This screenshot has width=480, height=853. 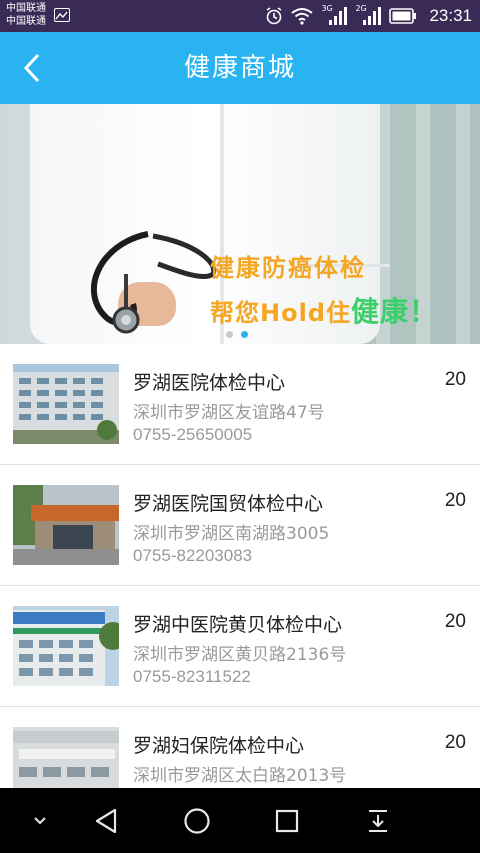 I want to click on collapse-button, so click(x=40, y=820).